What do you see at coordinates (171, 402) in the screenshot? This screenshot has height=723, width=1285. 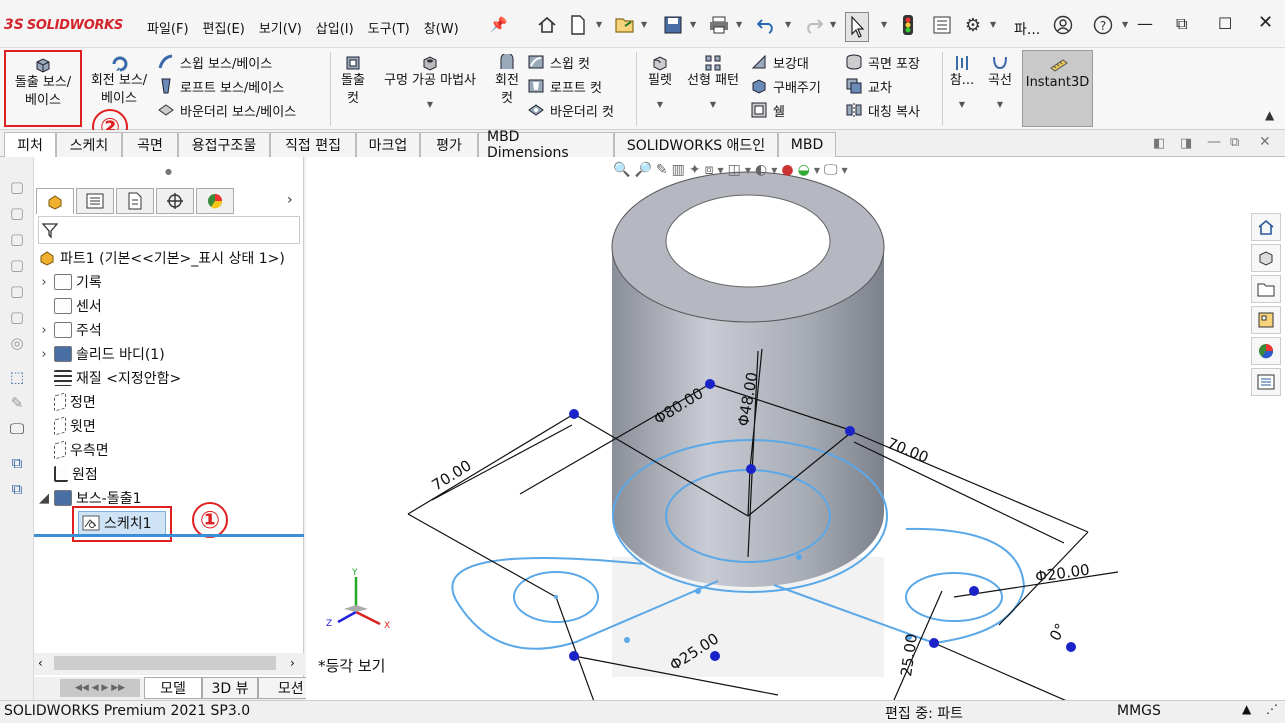 I see `tree-item-front-plane: 정면` at bounding box center [171, 402].